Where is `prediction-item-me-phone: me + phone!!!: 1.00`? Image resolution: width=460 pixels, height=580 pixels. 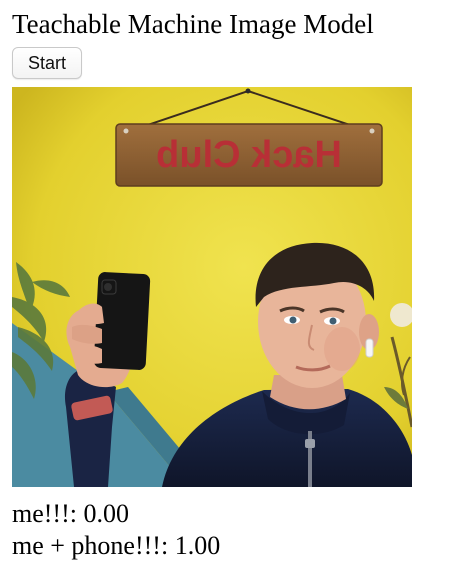
prediction-item-me-phone: me + phone!!!: 1.00 is located at coordinates (116, 545).